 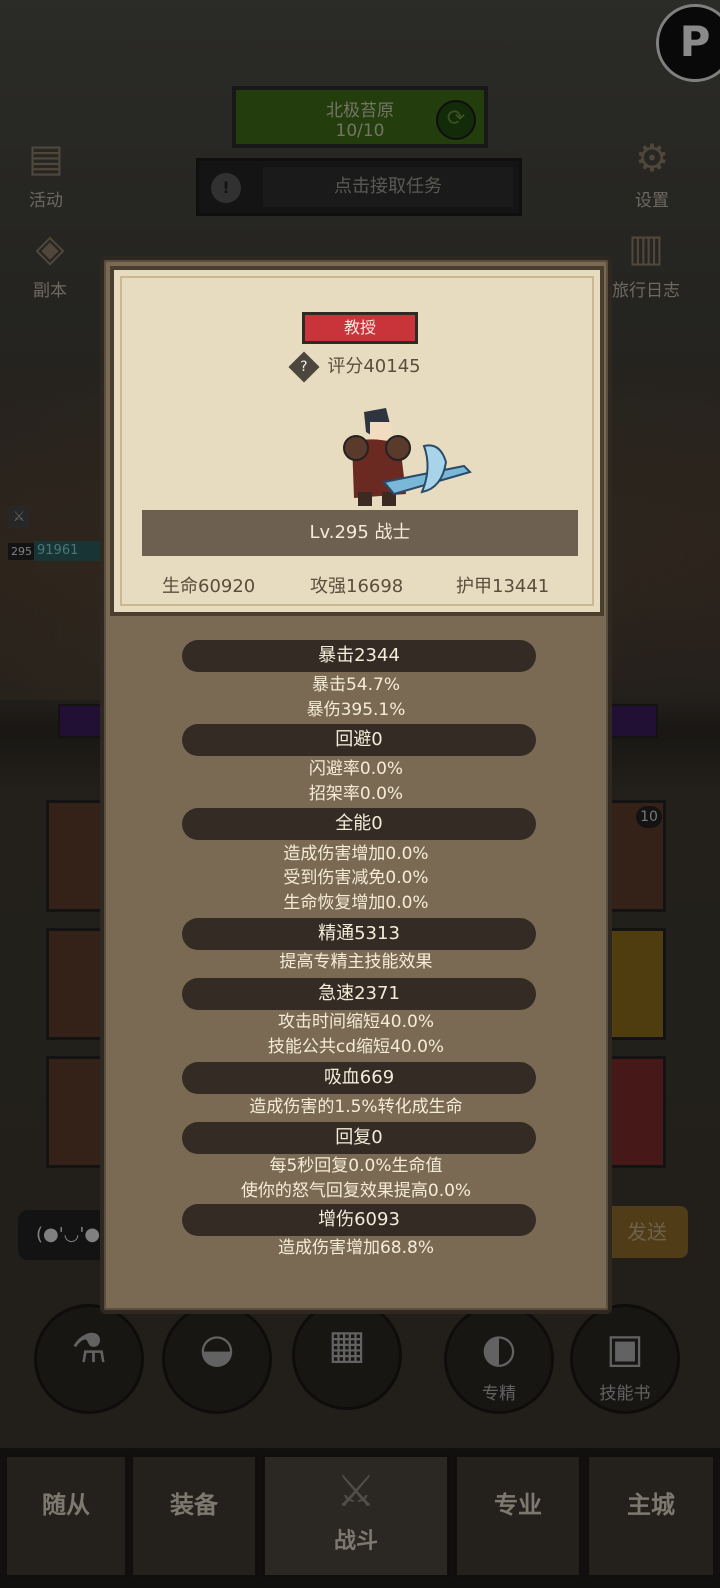 What do you see at coordinates (359, 934) in the screenshot?
I see `section-header-mastery: 精通5313` at bounding box center [359, 934].